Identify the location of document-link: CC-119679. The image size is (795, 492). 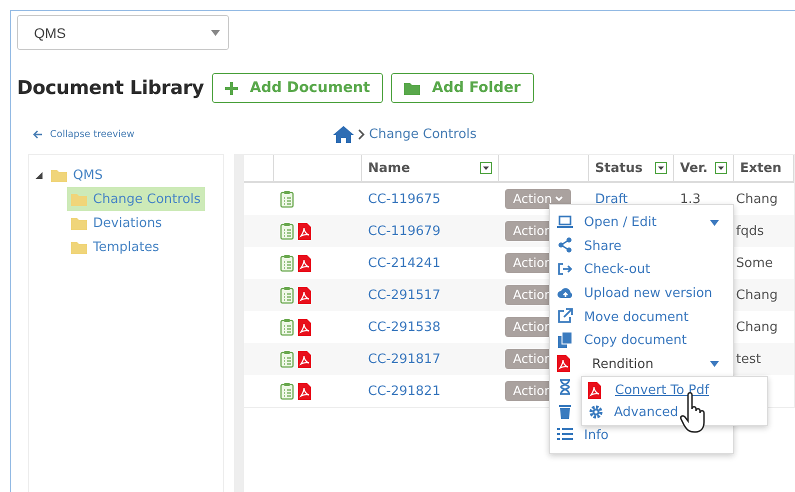
(404, 231).